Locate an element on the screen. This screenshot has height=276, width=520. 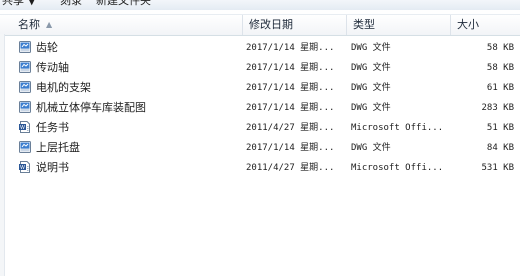
column-header-date: 修改日期 is located at coordinates (294, 25).